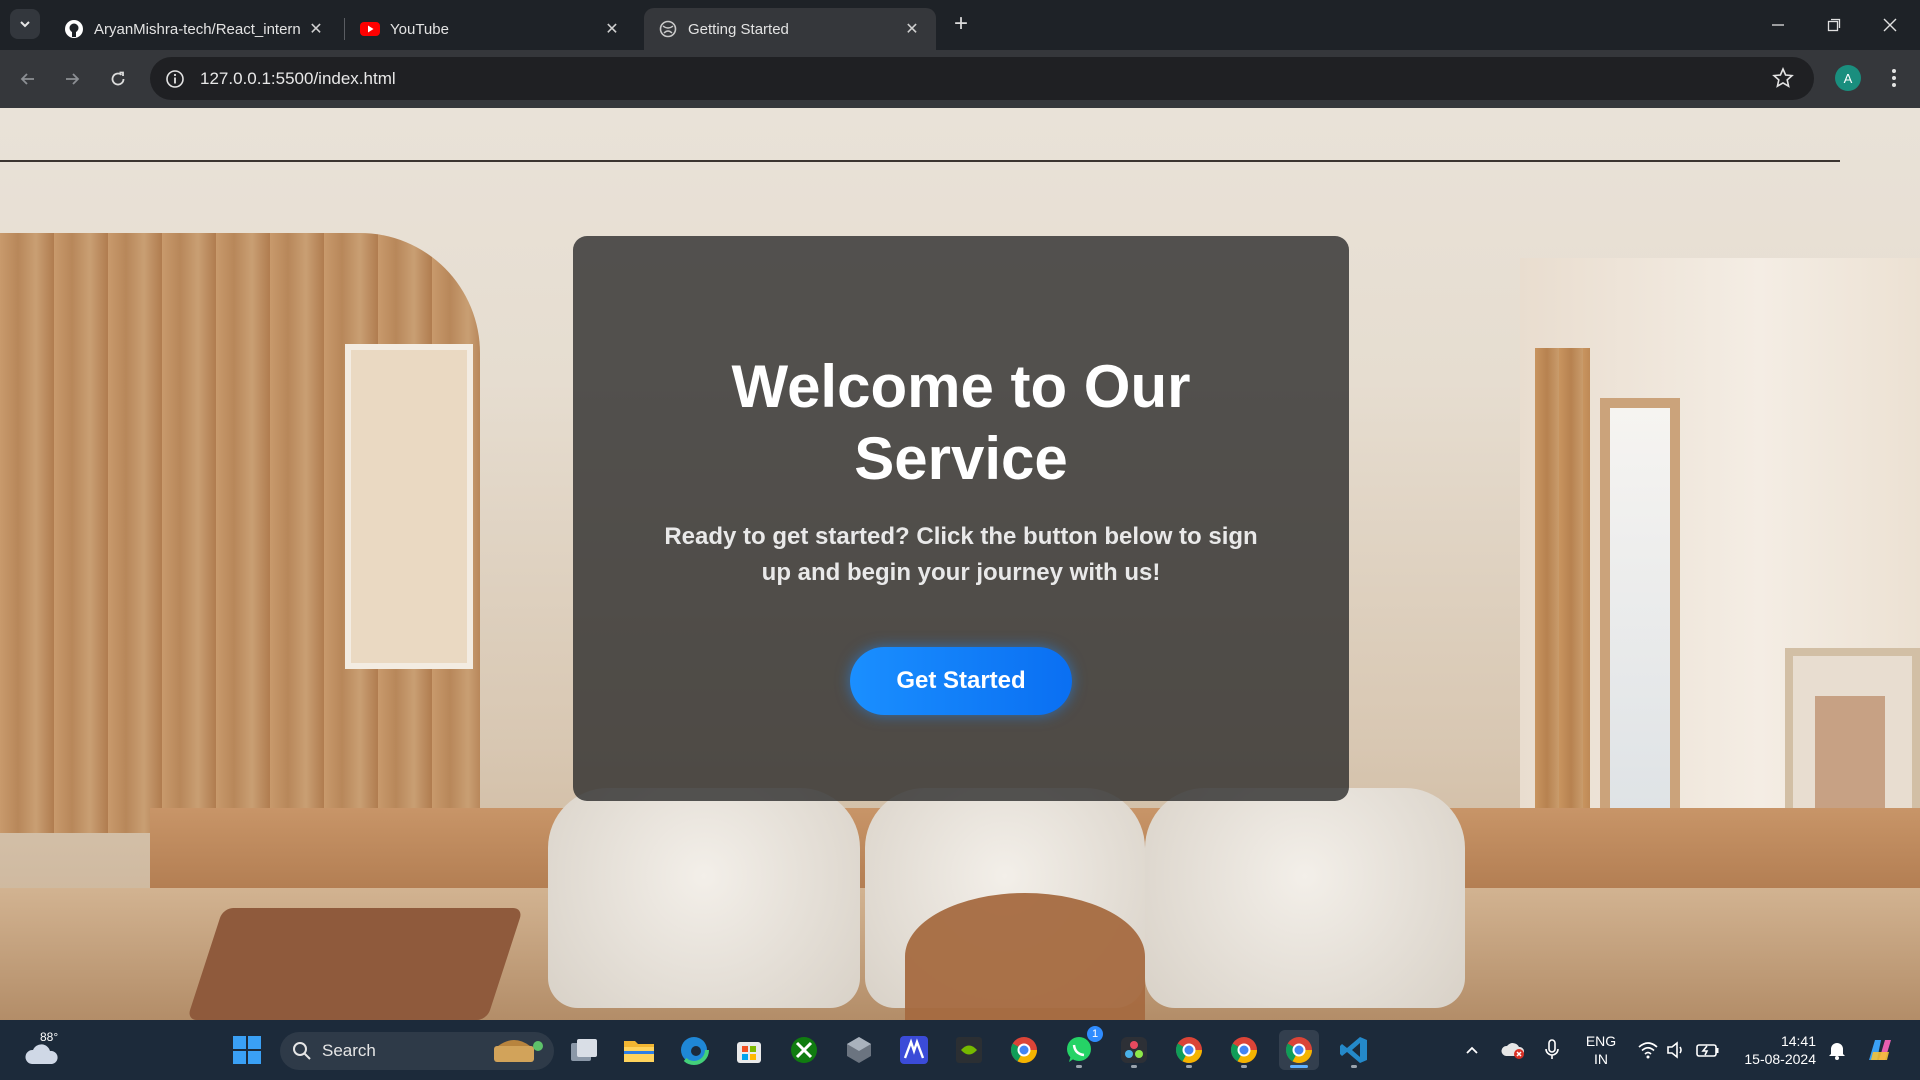 The image size is (1920, 1080). Describe the element at coordinates (1640, 608) in the screenshot. I see `window` at that location.